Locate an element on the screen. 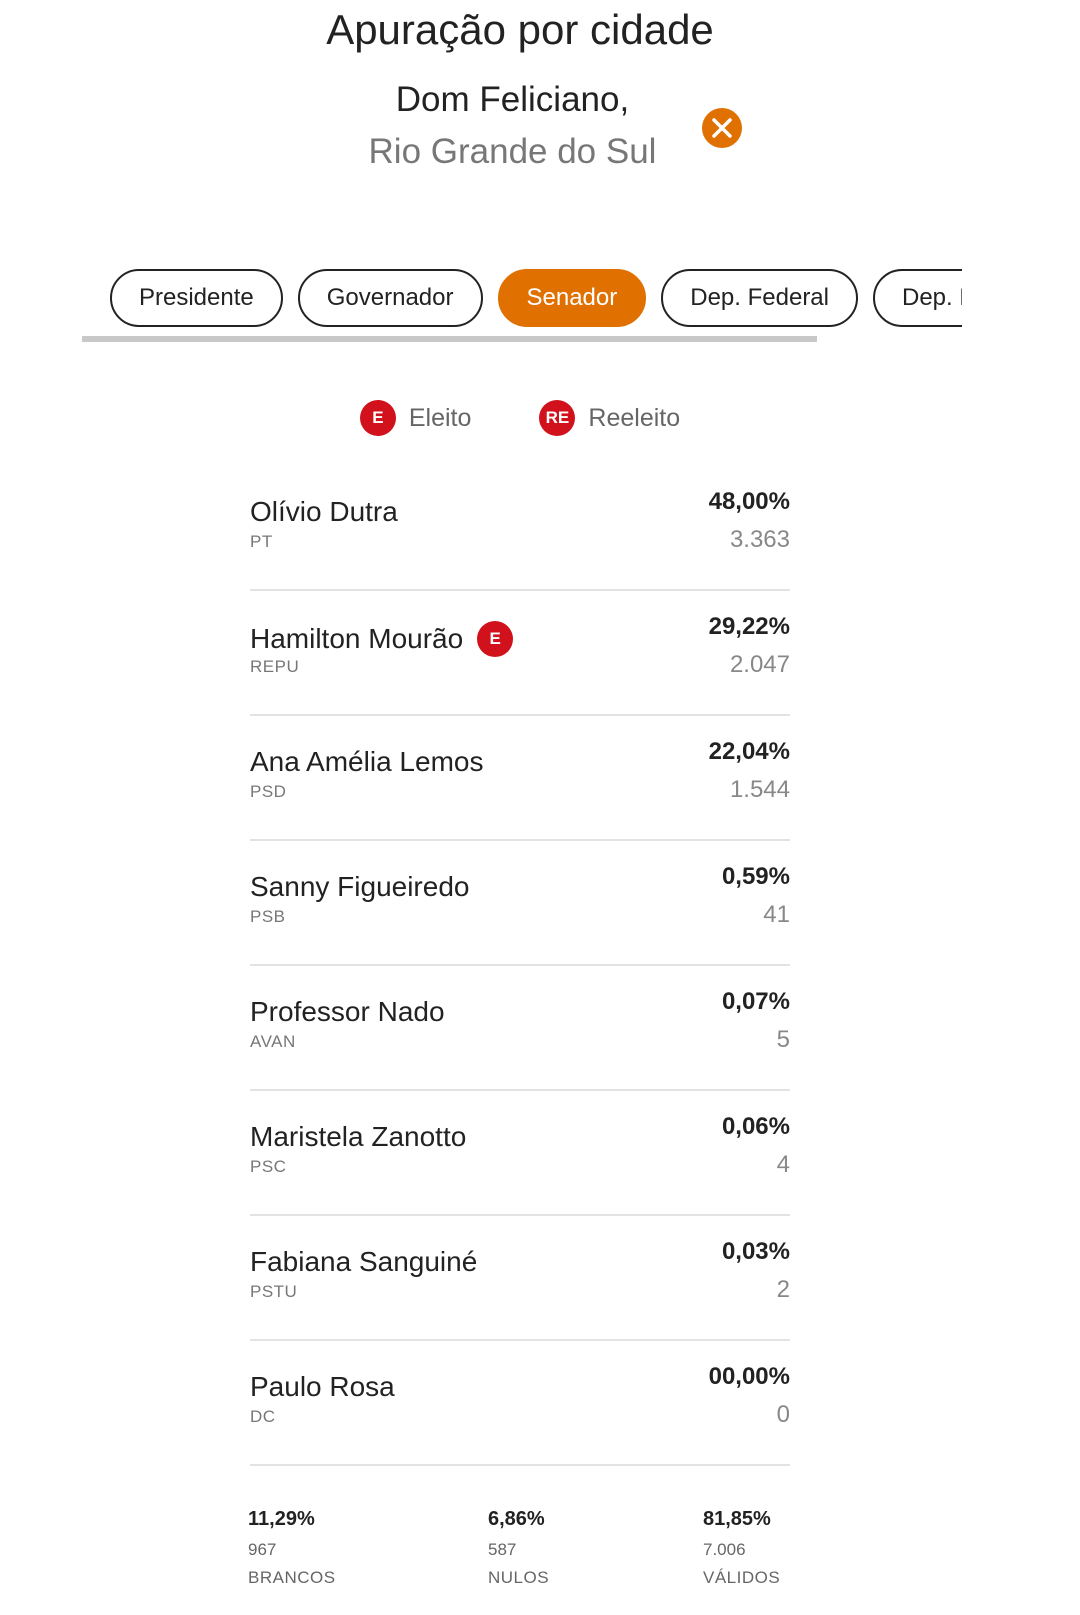  candidate-name-text: Professor Nado is located at coordinates (347, 1011).